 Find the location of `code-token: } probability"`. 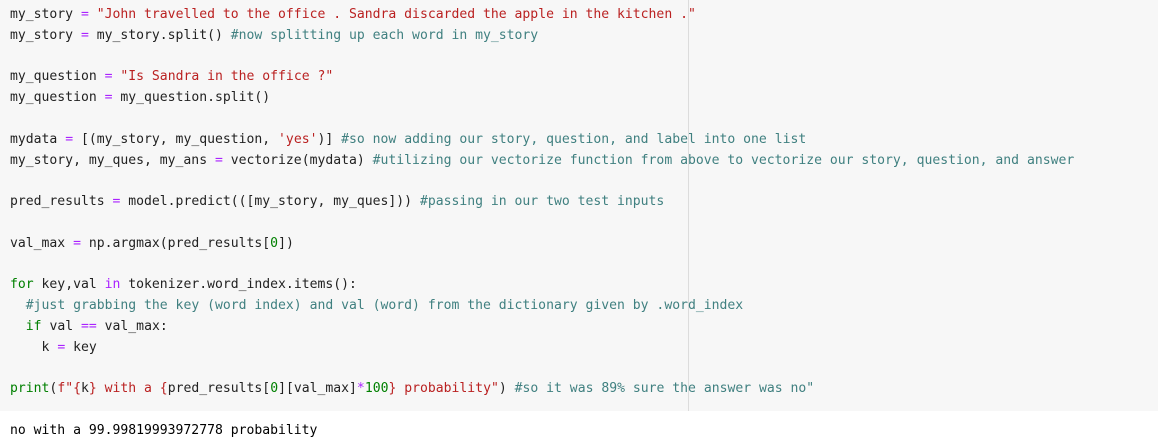

code-token: } probability" is located at coordinates (443, 389).